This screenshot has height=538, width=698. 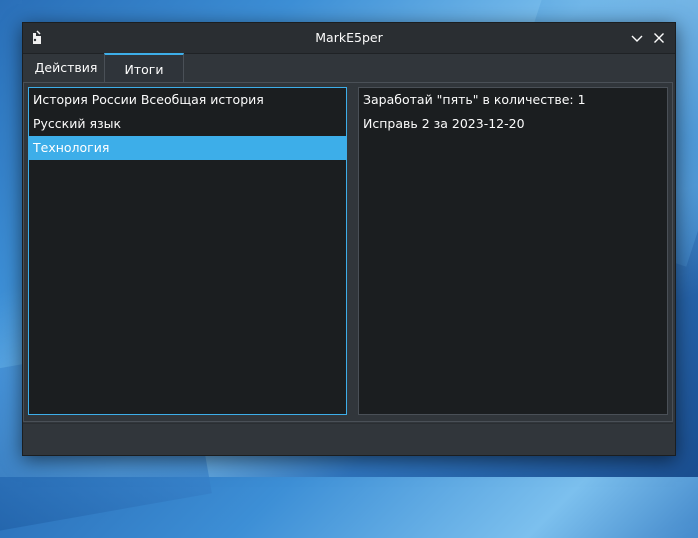 I want to click on subject-list-item: История России Всеобщая история, so click(x=187, y=100).